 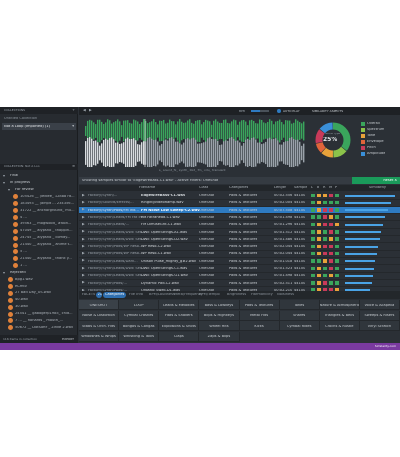 I want to click on category-cell: Explosions & Shots, so click(x=179, y=326).